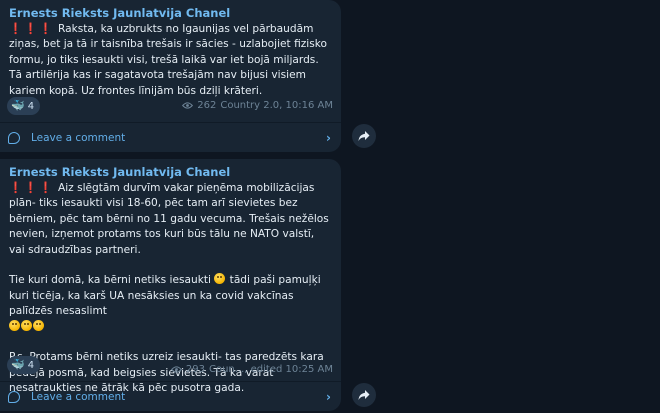 The width and height of the screenshot is (660, 413). I want to click on post-time: Coun..., edited 10:25 AM, so click(270, 369).